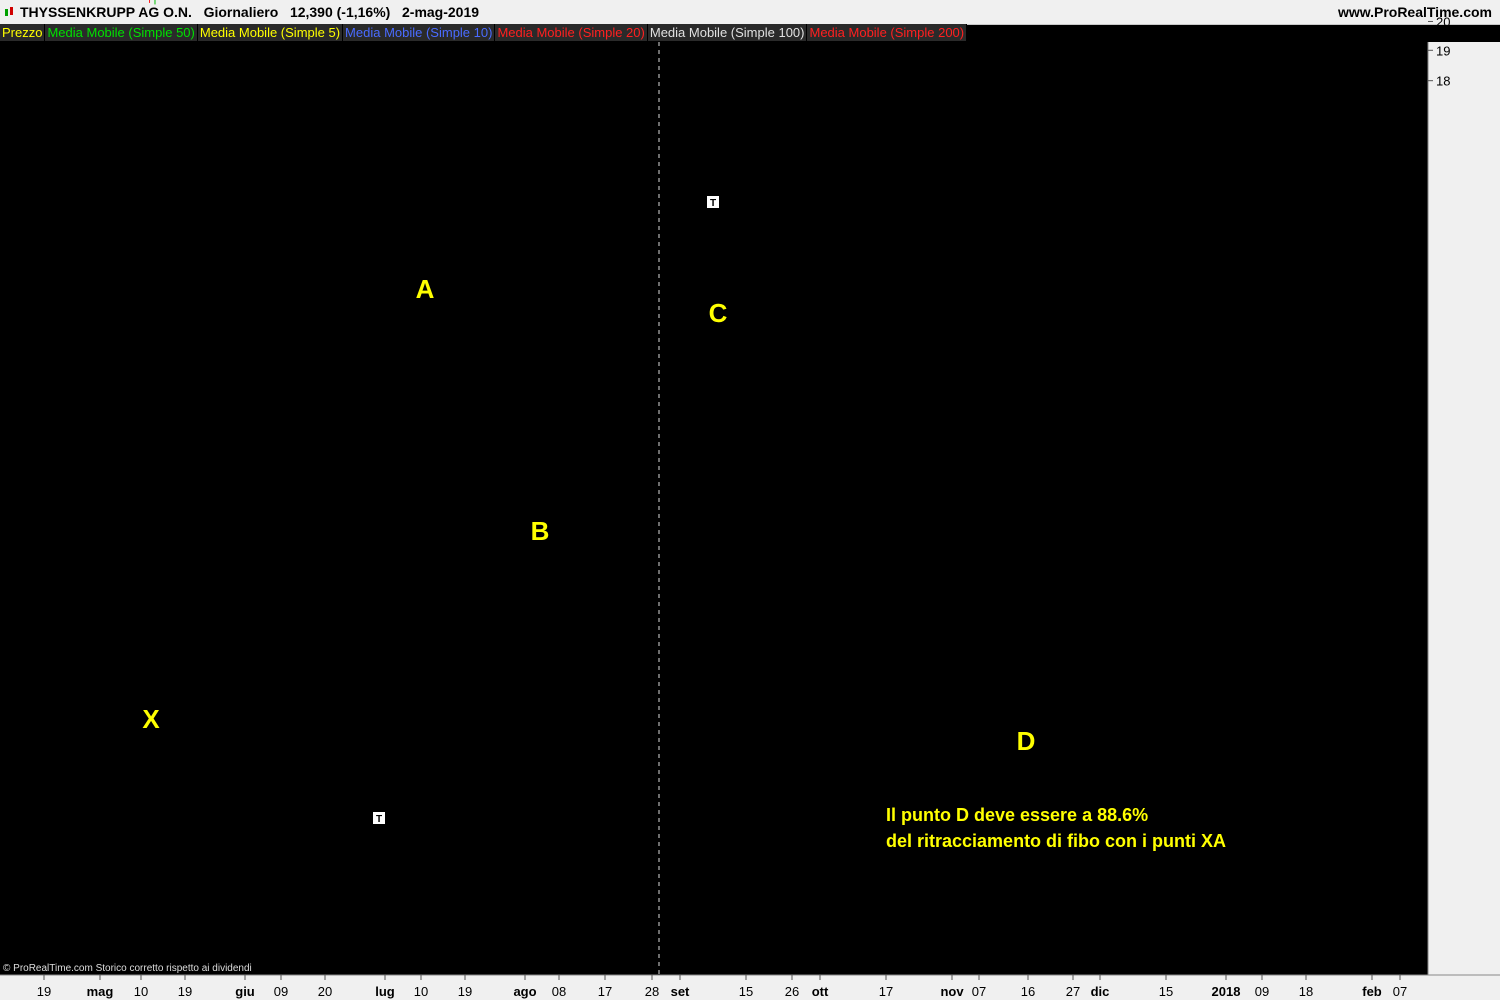  I want to click on x-tick-label: 2018, so click(1226, 991).